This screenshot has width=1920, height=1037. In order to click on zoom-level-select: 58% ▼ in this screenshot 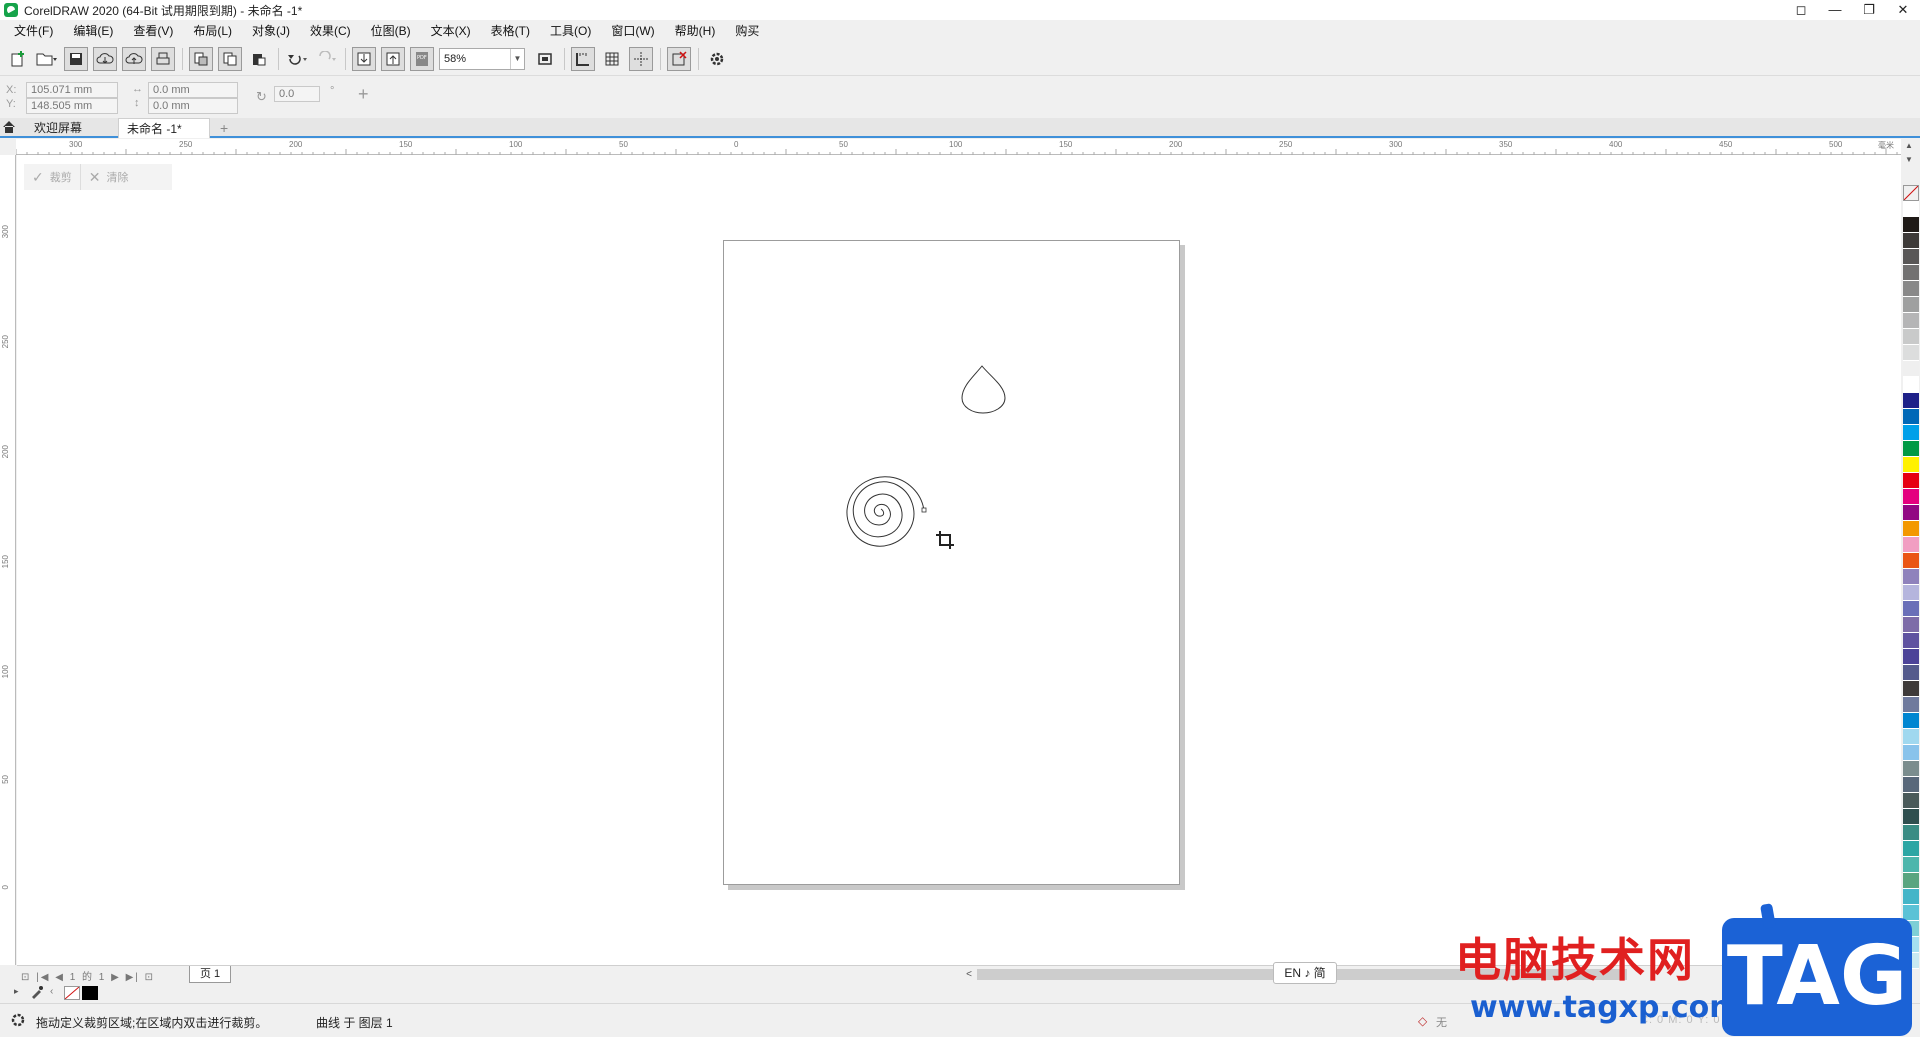, I will do `click(482, 58)`.